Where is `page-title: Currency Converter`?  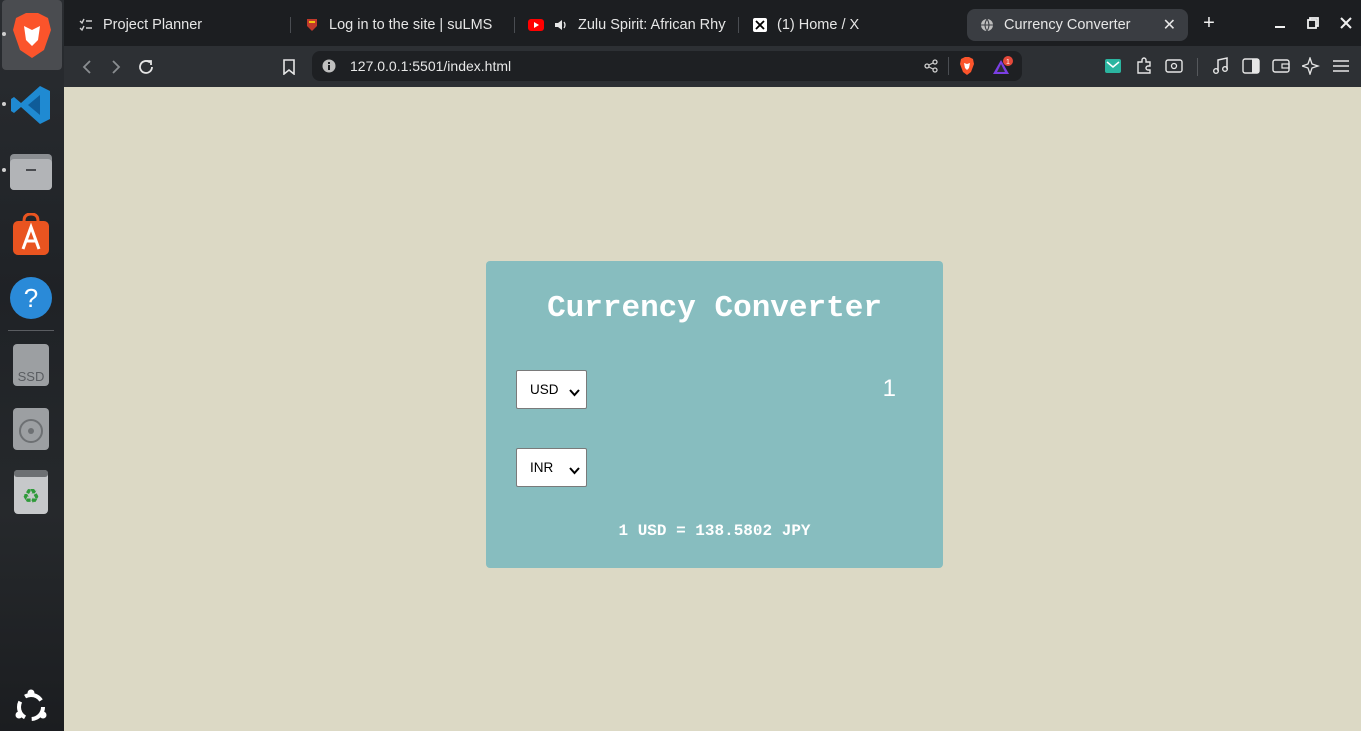
page-title: Currency Converter is located at coordinates (714, 308).